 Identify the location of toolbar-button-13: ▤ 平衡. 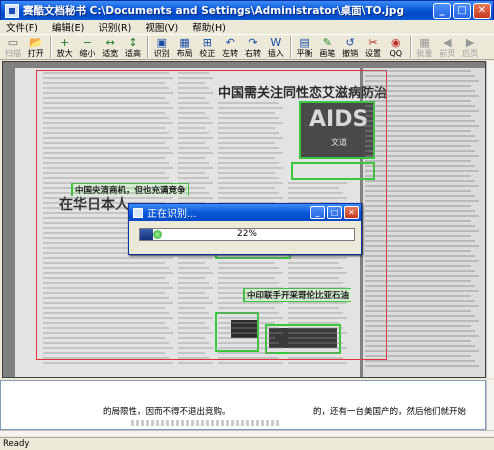
(305, 47).